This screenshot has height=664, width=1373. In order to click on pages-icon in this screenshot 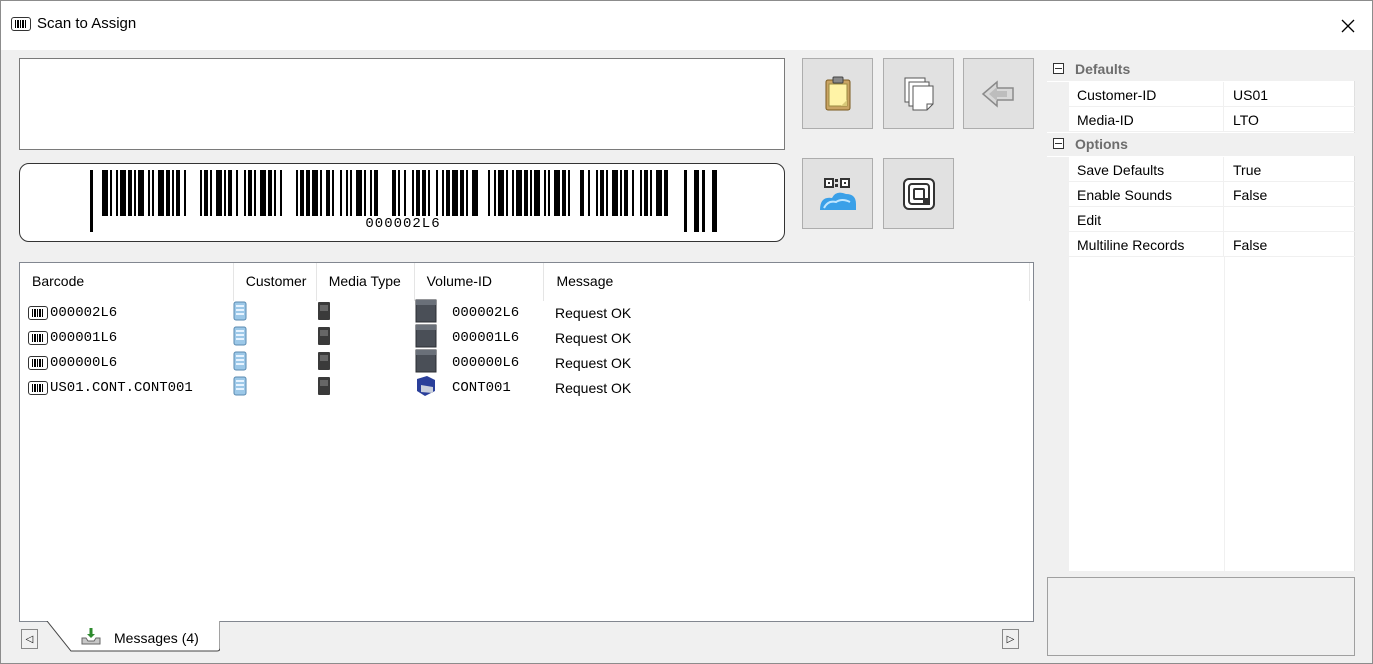, I will do `click(918, 93)`.